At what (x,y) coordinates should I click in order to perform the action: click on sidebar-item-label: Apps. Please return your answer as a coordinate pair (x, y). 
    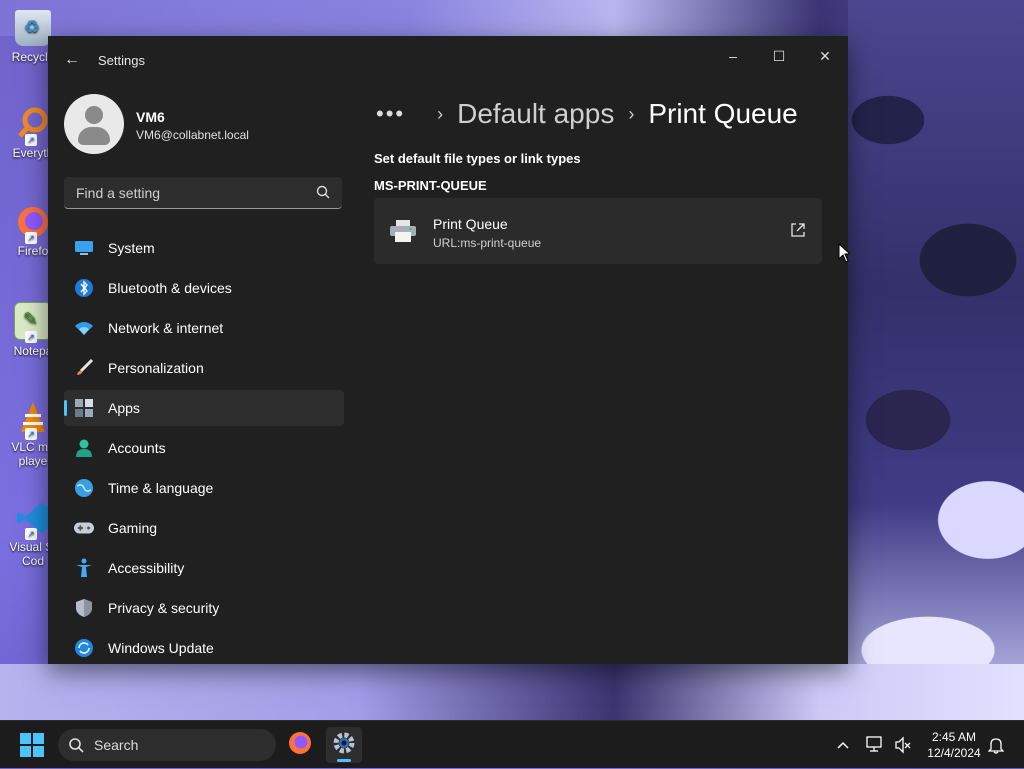
    Looking at the image, I should click on (124, 408).